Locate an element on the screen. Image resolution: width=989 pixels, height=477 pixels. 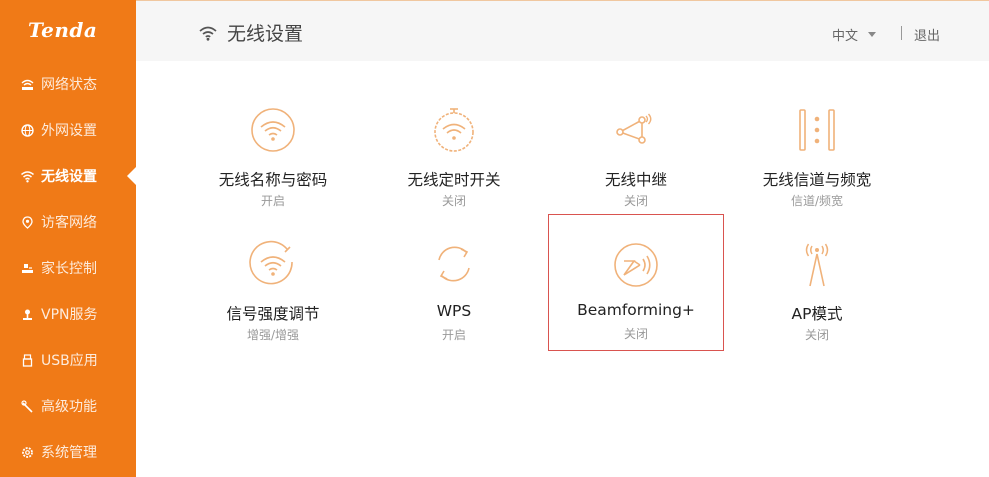
wifi-circle-icon is located at coordinates (273, 130).